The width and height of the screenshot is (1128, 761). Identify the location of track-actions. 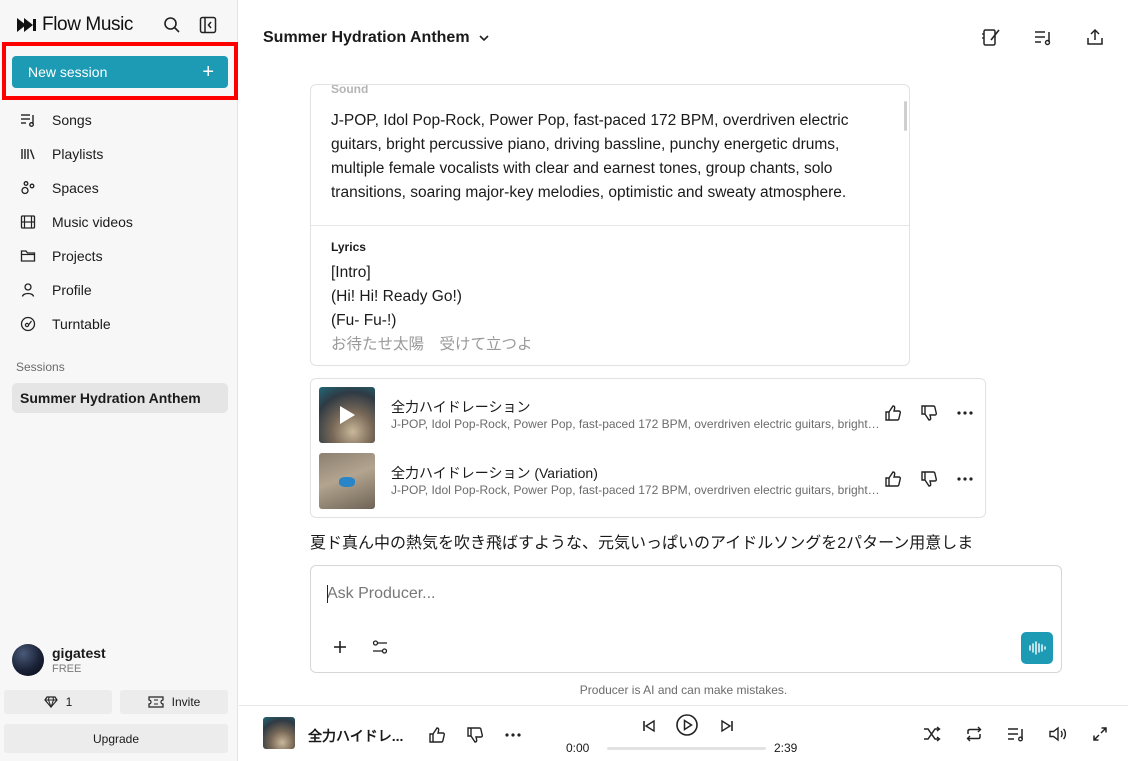
(929, 479).